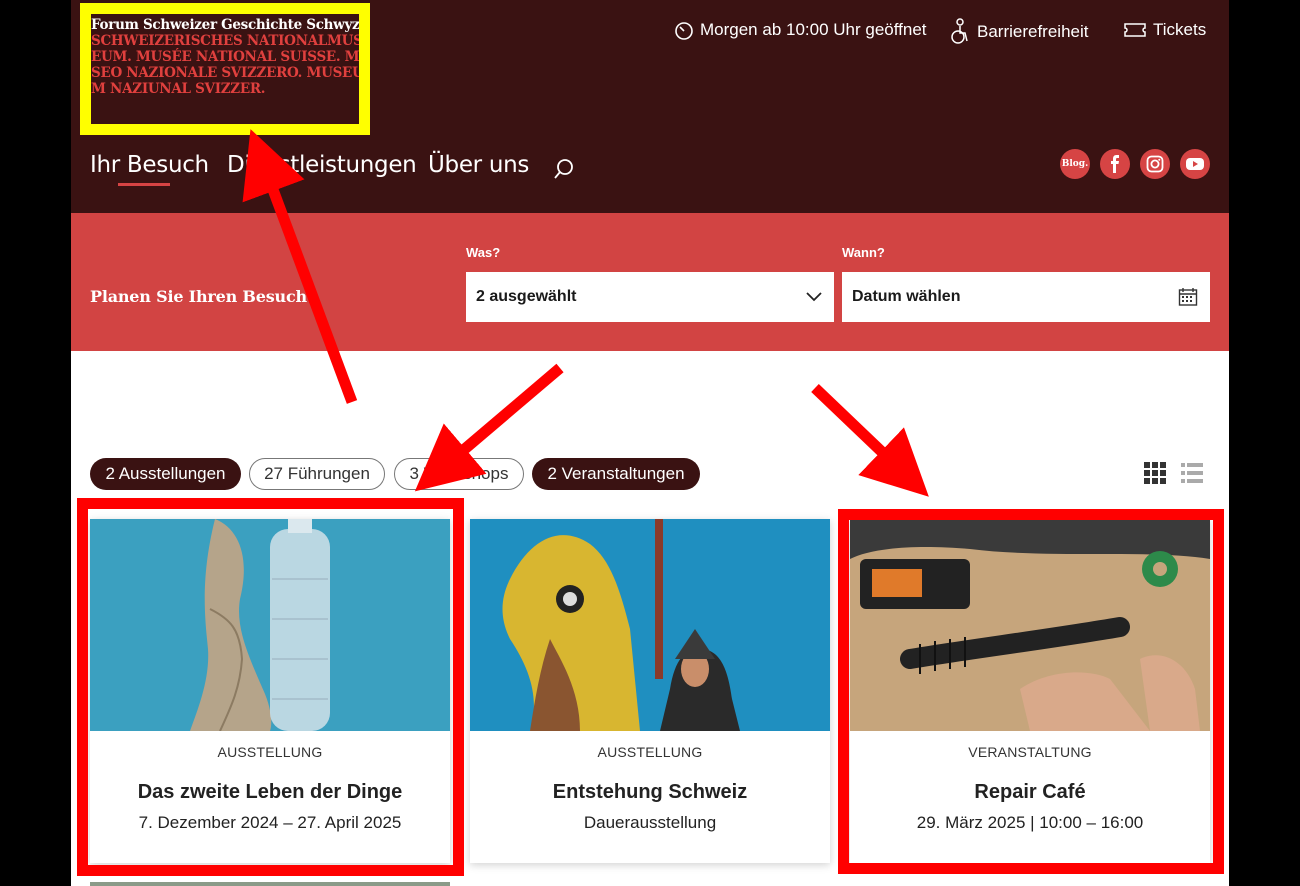 This screenshot has height=886, width=1300. I want to click on card-title: Repair Café, so click(1030, 792).